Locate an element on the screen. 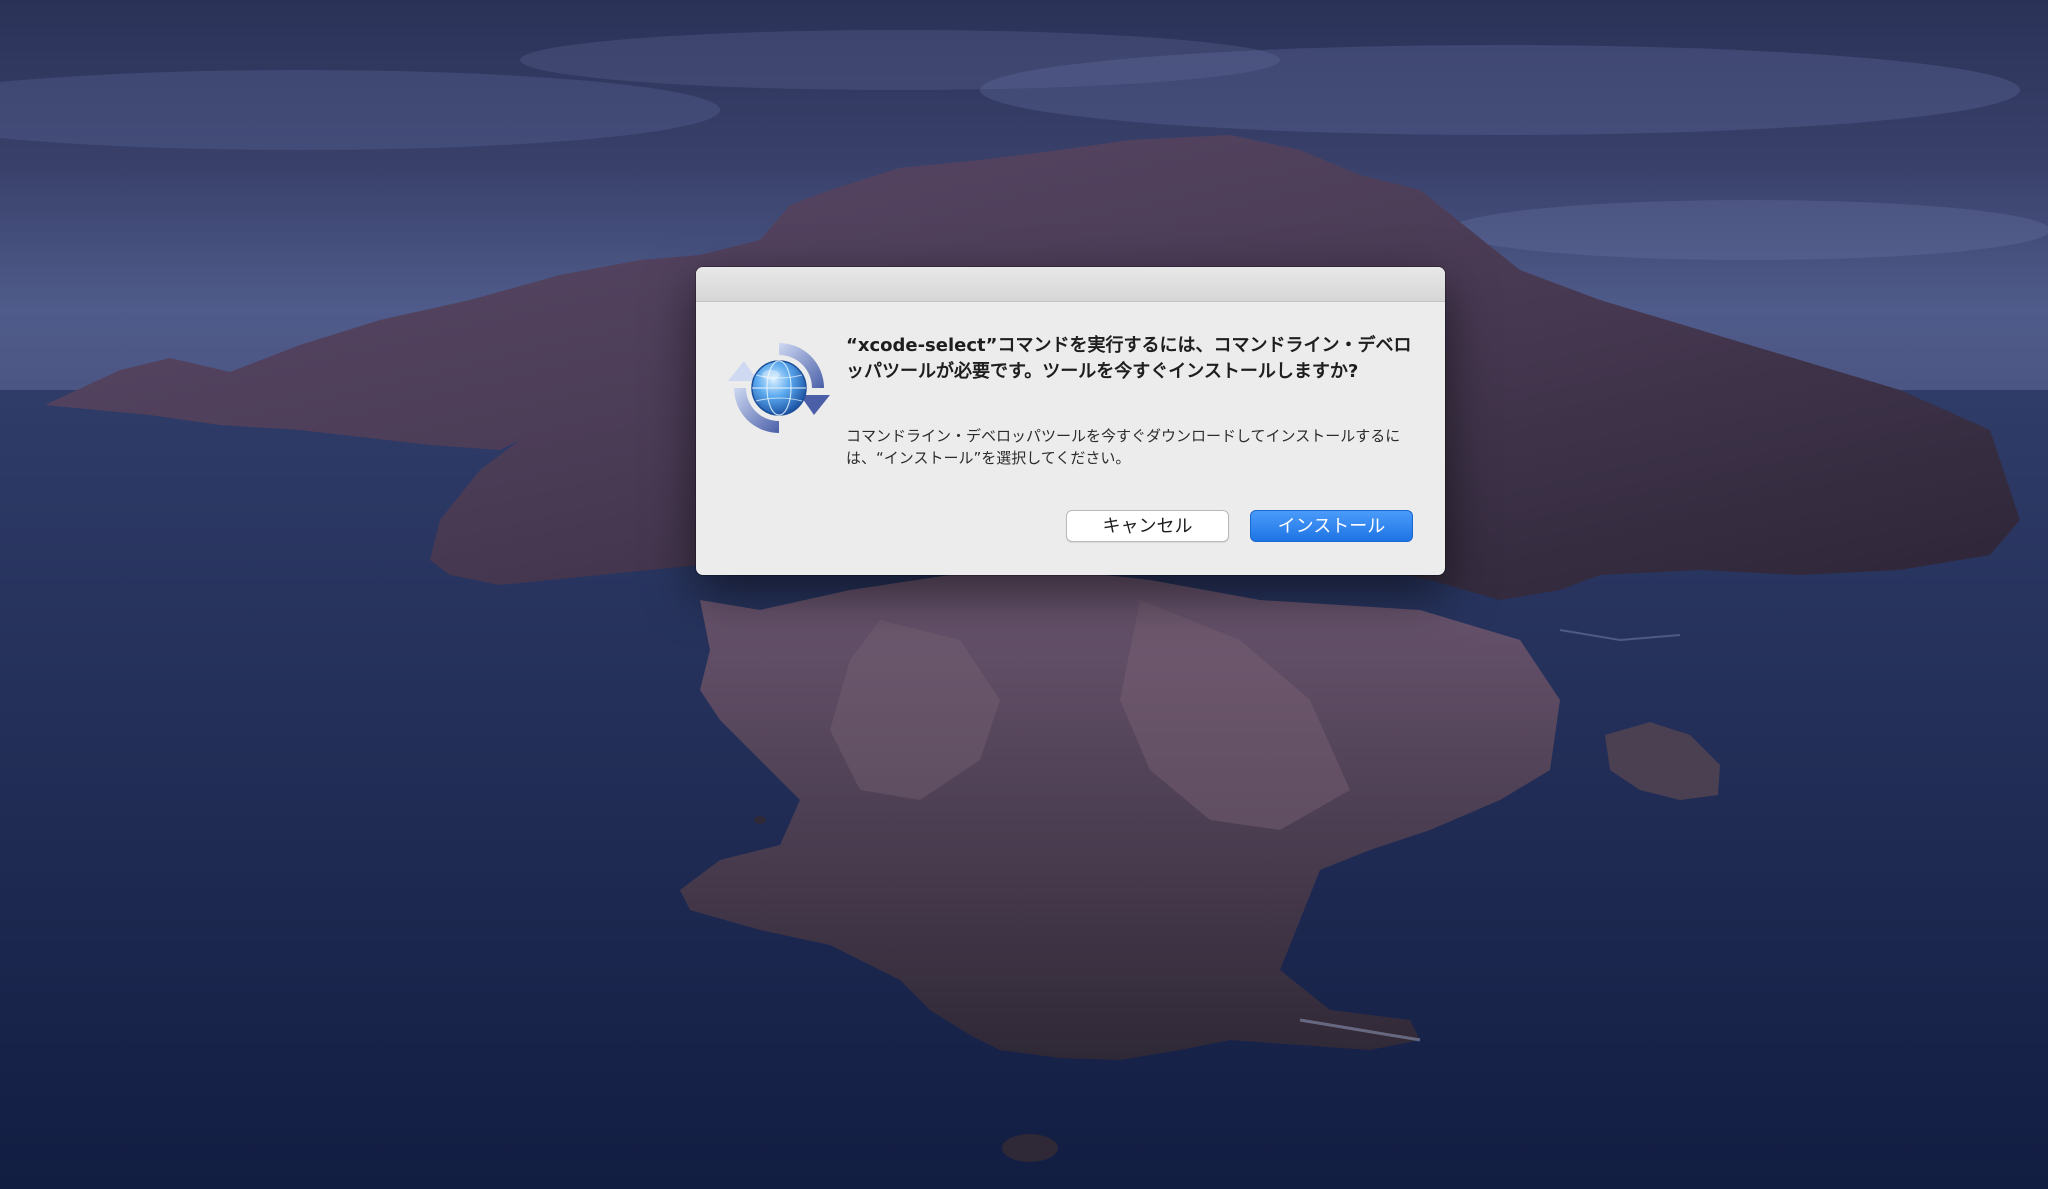  software-update-globe-icon is located at coordinates (779, 388).